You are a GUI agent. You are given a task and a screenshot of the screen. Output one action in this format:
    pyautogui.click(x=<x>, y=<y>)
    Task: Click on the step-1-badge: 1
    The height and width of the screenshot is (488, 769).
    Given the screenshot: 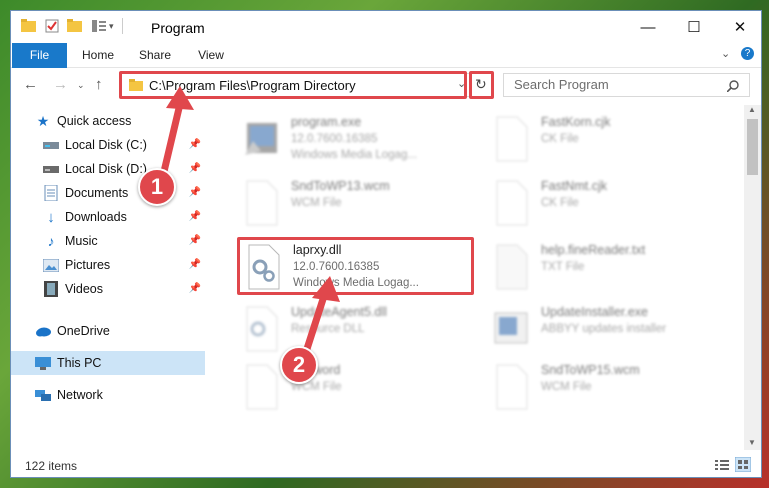 What is the action you would take?
    pyautogui.click(x=157, y=187)
    